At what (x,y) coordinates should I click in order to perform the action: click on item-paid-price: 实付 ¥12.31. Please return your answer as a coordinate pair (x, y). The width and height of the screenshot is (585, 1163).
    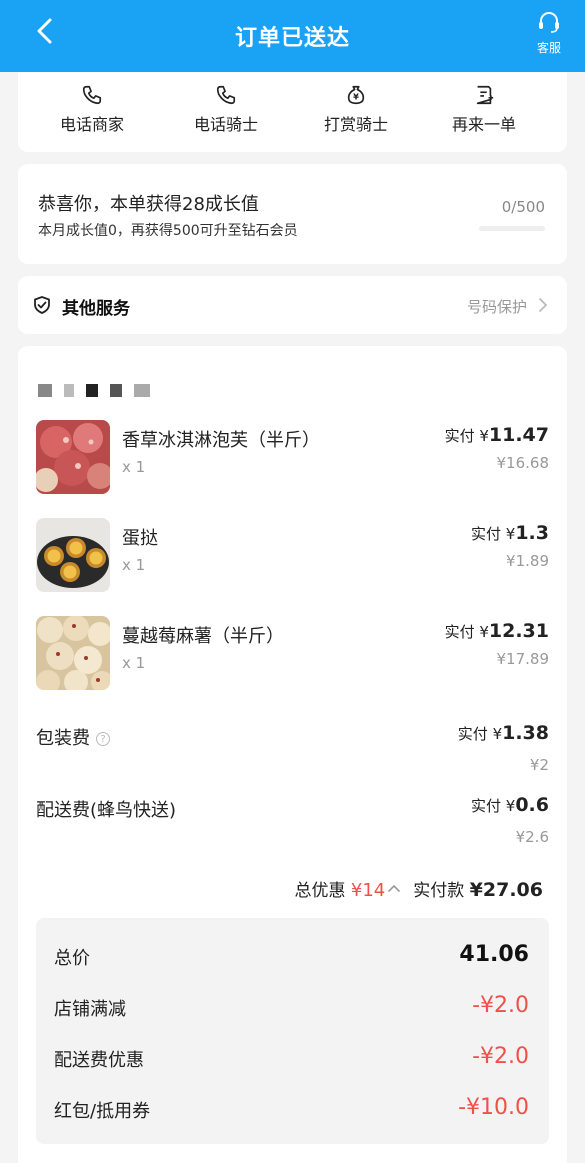
    Looking at the image, I should click on (497, 631).